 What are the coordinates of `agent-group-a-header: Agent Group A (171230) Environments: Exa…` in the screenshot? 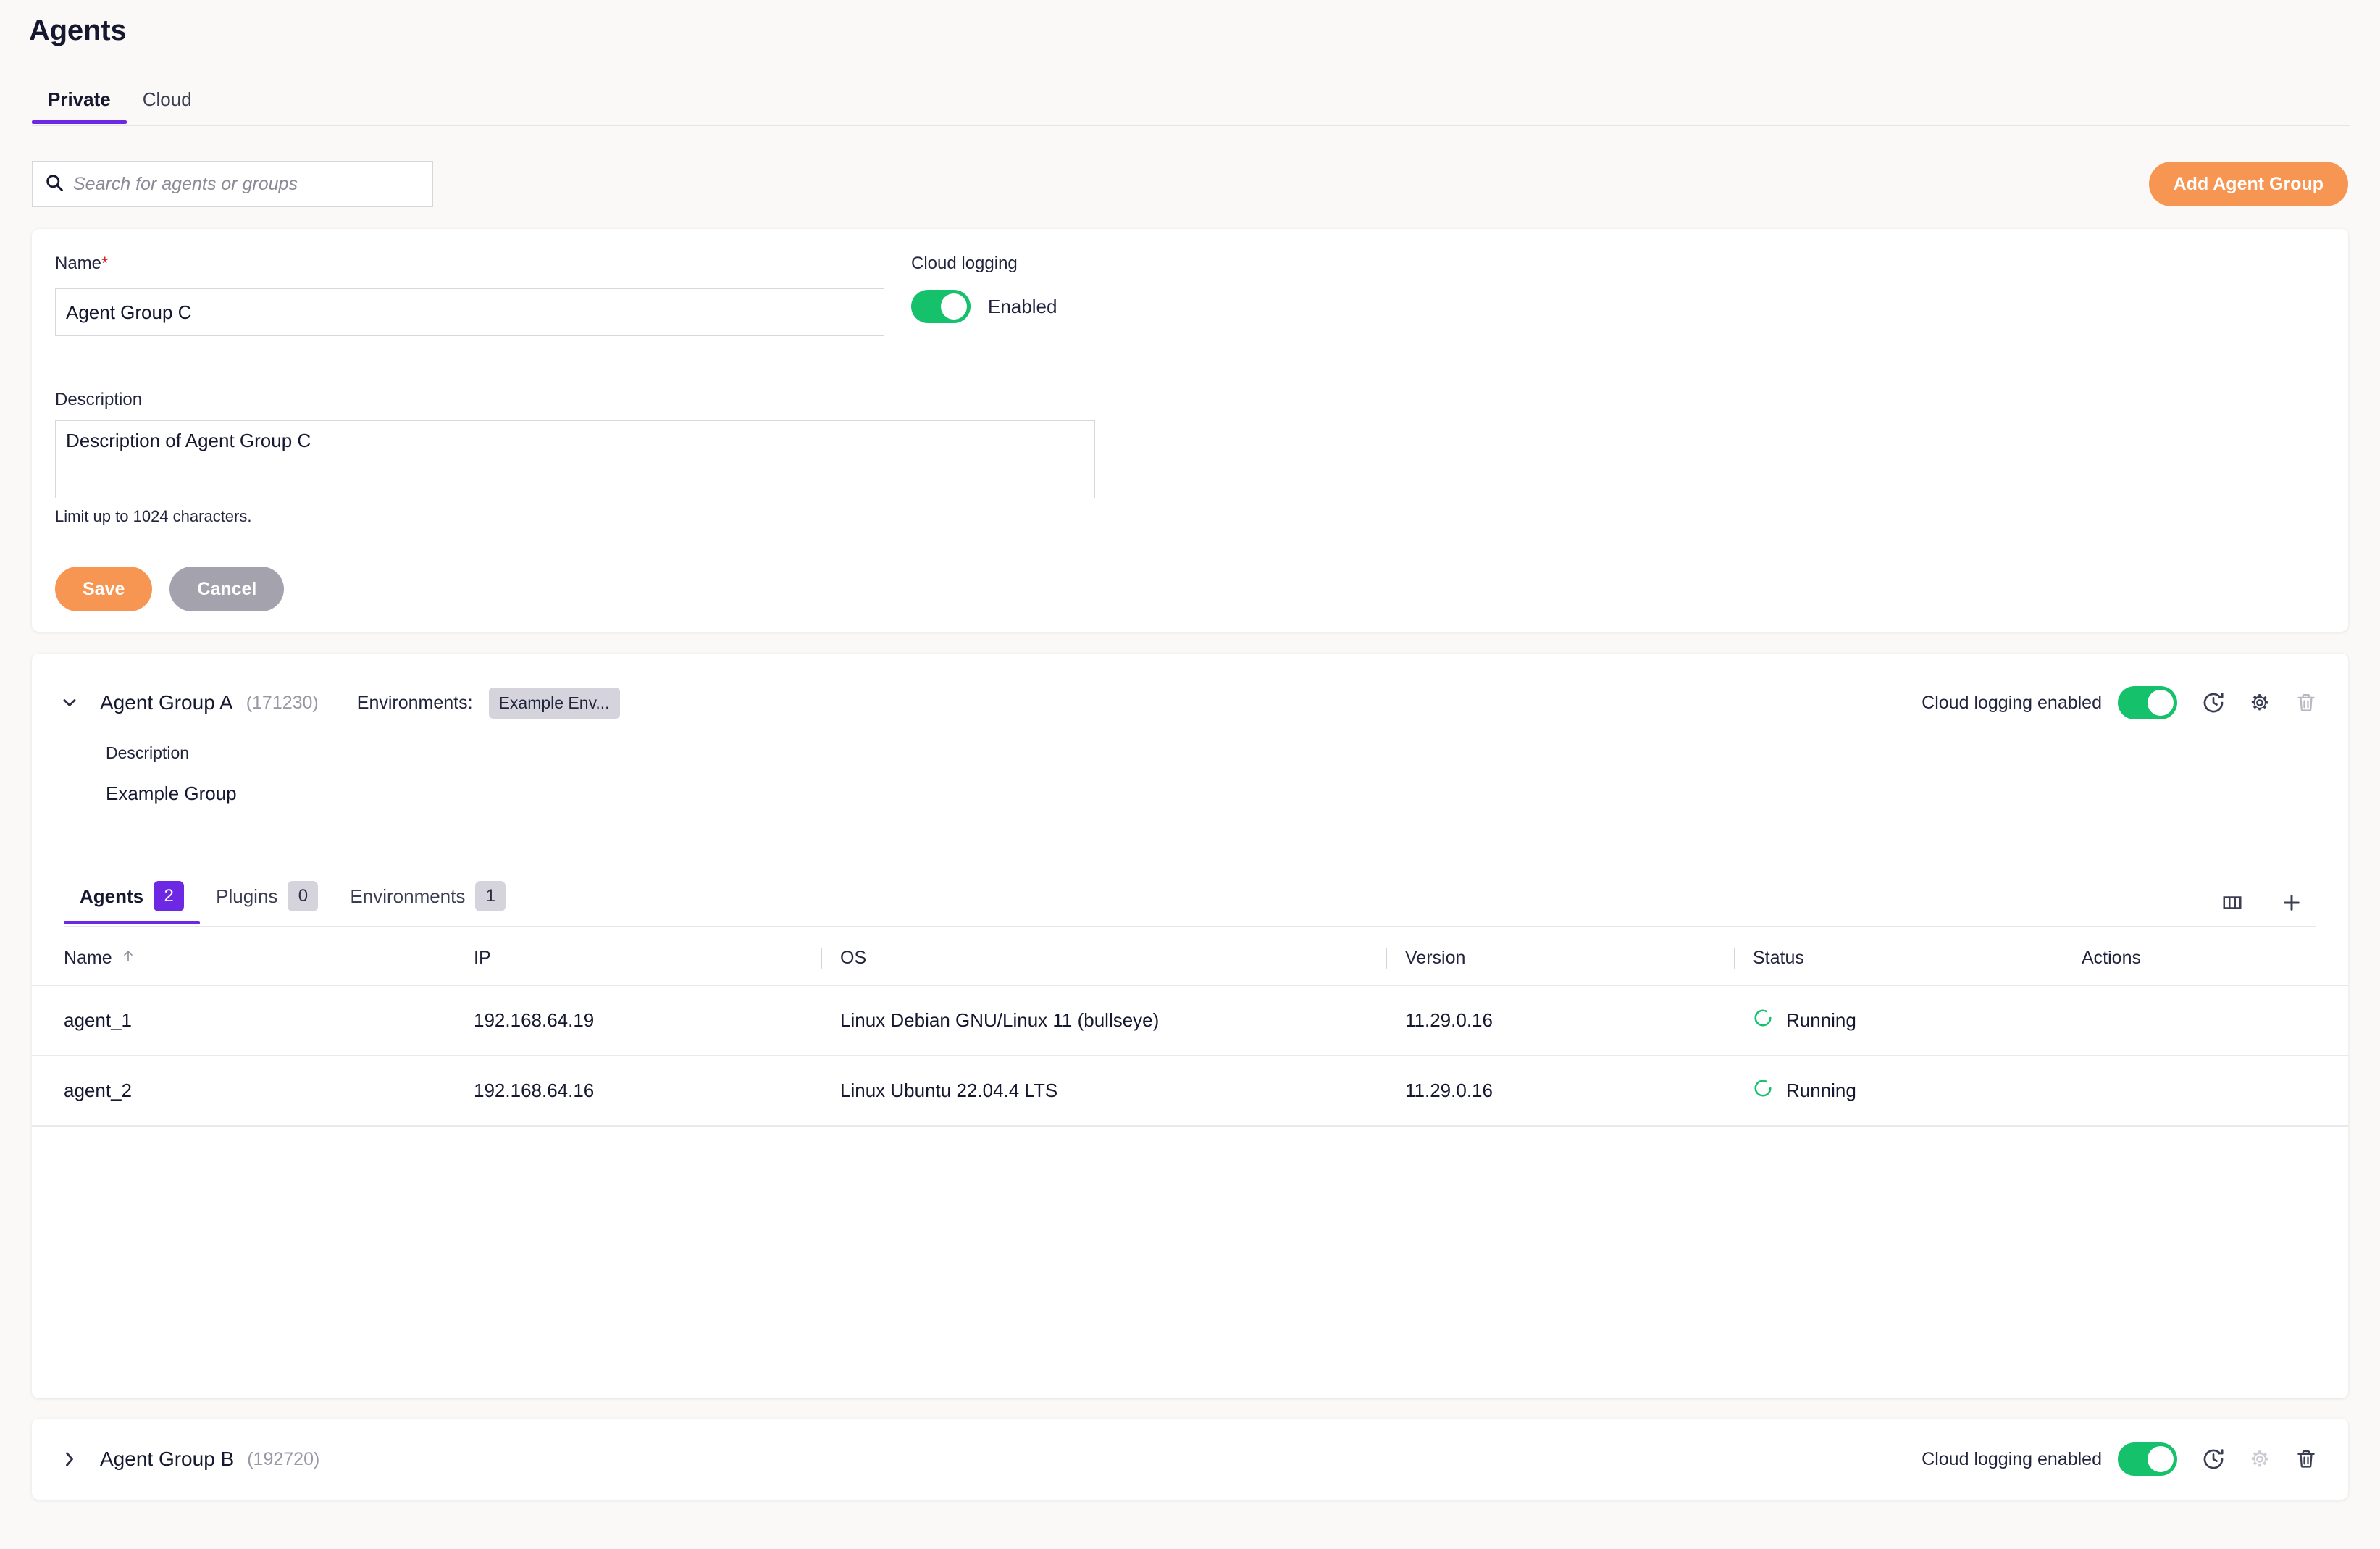 It's located at (337, 703).